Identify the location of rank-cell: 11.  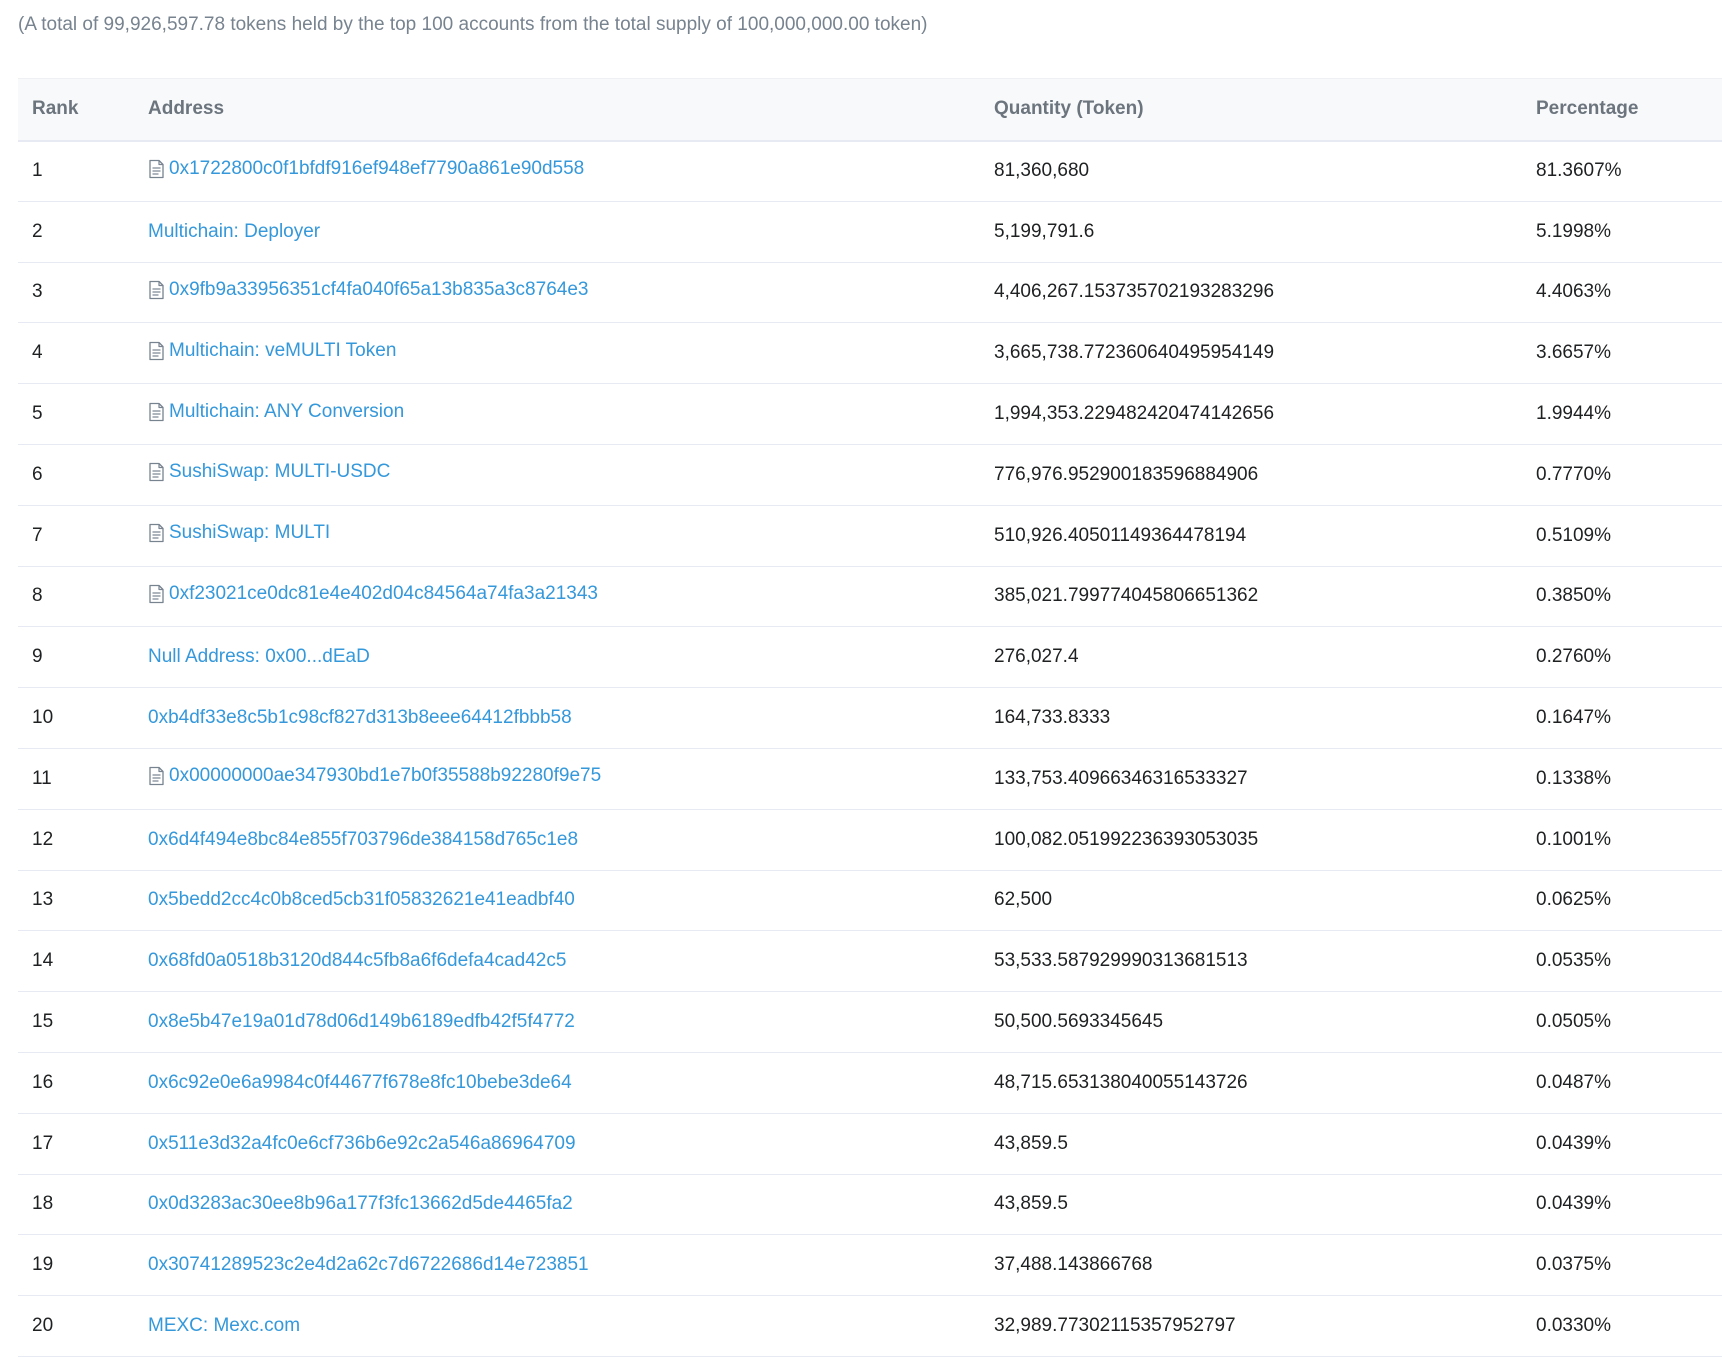
(83, 779).